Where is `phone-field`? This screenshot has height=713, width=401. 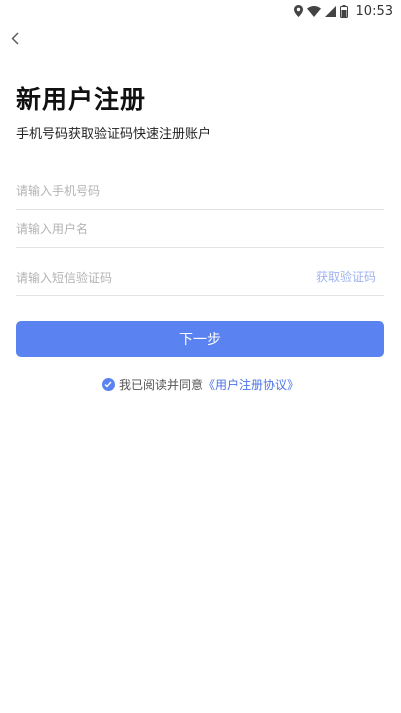 phone-field is located at coordinates (200, 195).